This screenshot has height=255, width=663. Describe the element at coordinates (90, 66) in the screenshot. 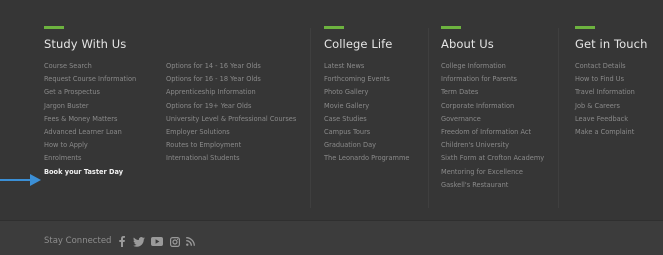

I see `footer-link-course-search: Course Search` at that location.